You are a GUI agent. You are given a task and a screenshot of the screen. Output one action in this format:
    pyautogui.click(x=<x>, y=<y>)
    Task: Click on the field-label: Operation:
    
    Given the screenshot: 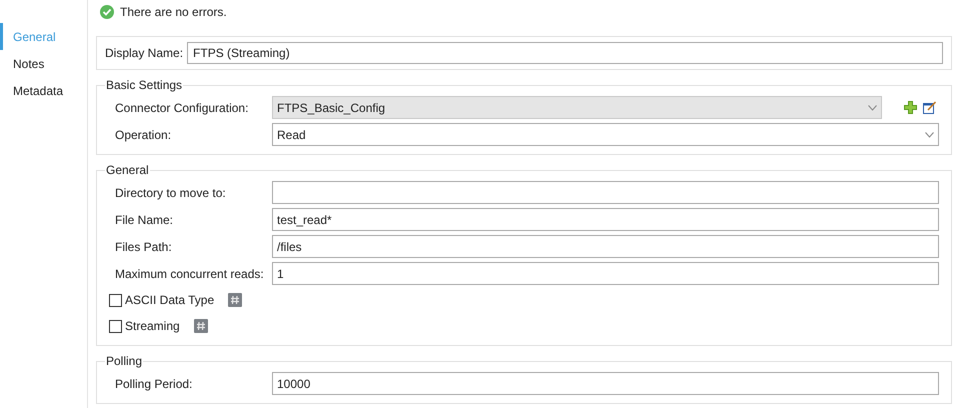 What is the action you would take?
    pyautogui.click(x=143, y=135)
    